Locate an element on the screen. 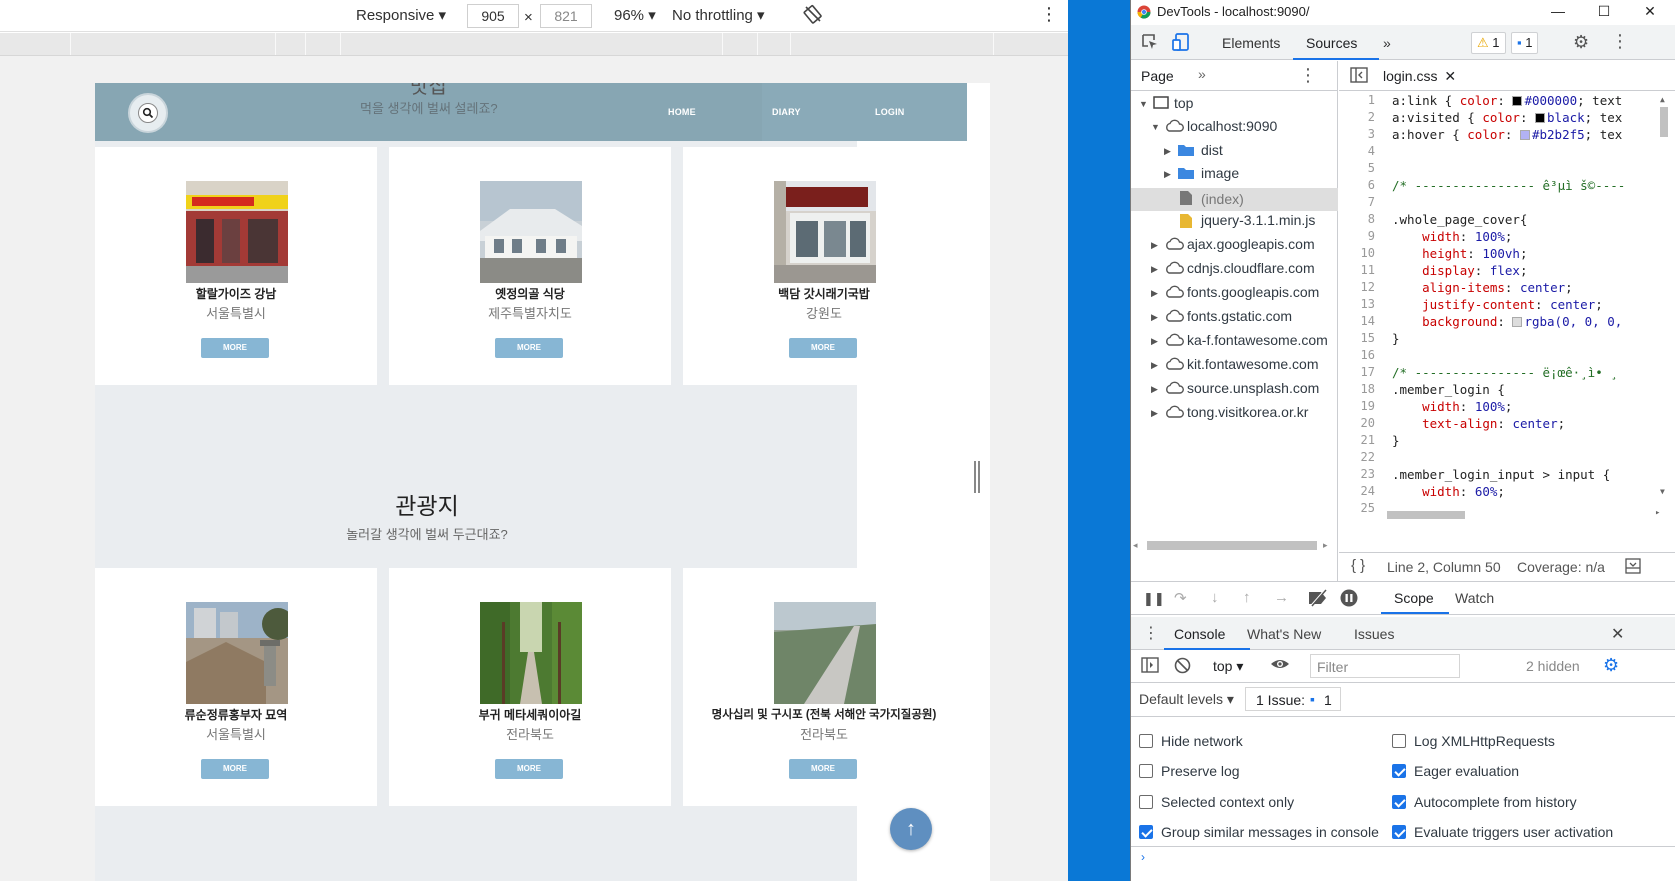 The image size is (1675, 881). navigator-menu-icon: ⋮ is located at coordinates (1308, 75).